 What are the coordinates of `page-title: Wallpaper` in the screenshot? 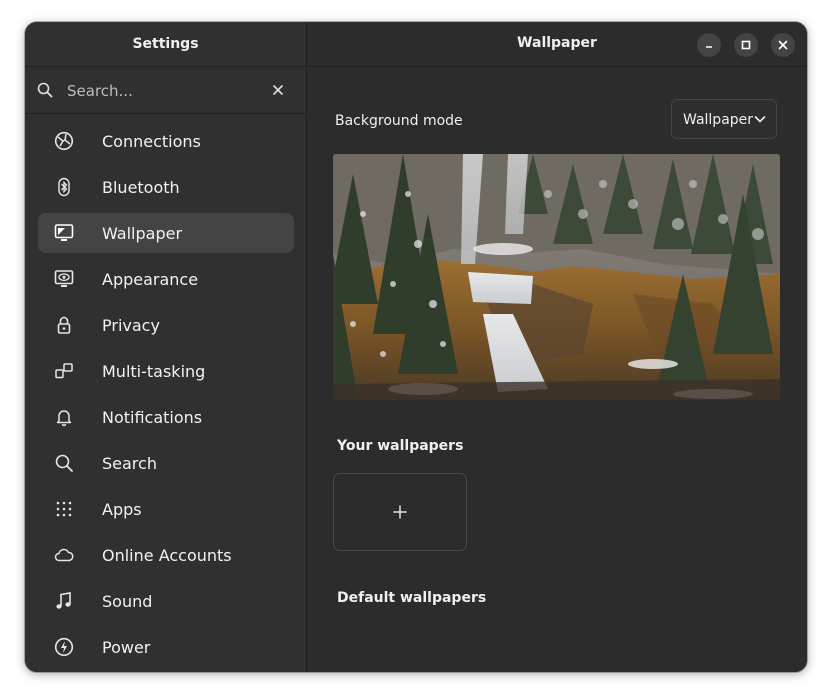 It's located at (557, 43).